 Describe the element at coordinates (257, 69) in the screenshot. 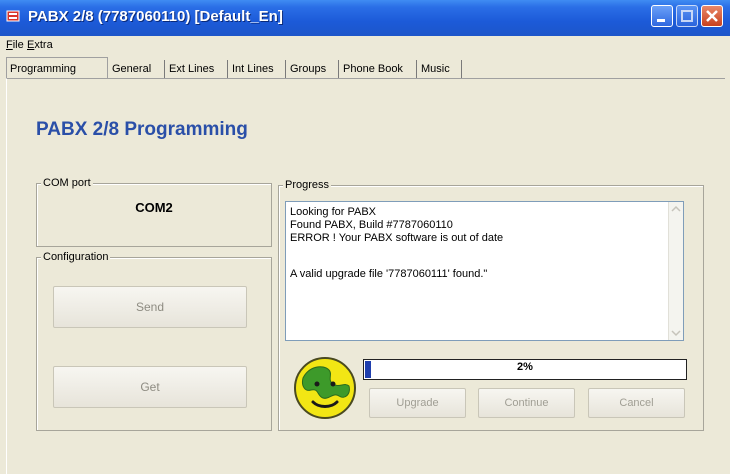

I see `tab-int-lines: Int Lines` at that location.